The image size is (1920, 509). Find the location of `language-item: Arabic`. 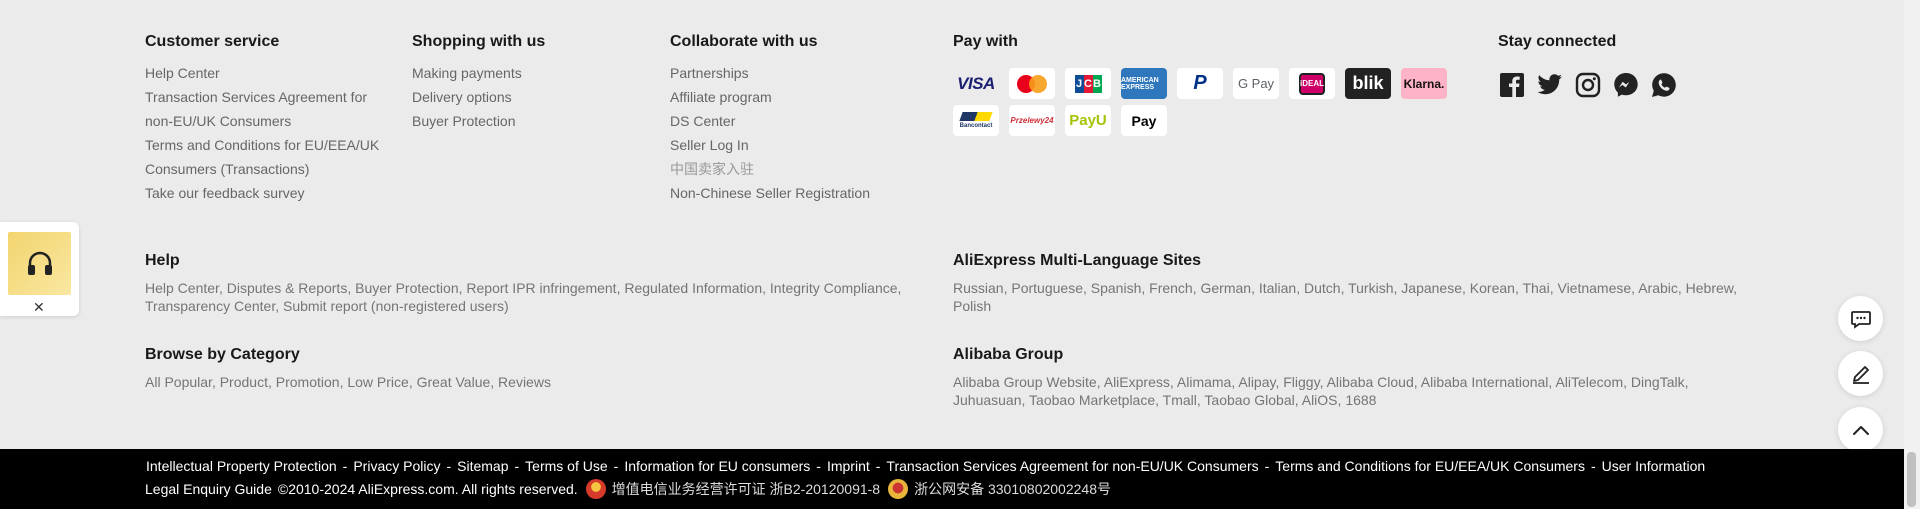

language-item: Arabic is located at coordinates (1658, 288).